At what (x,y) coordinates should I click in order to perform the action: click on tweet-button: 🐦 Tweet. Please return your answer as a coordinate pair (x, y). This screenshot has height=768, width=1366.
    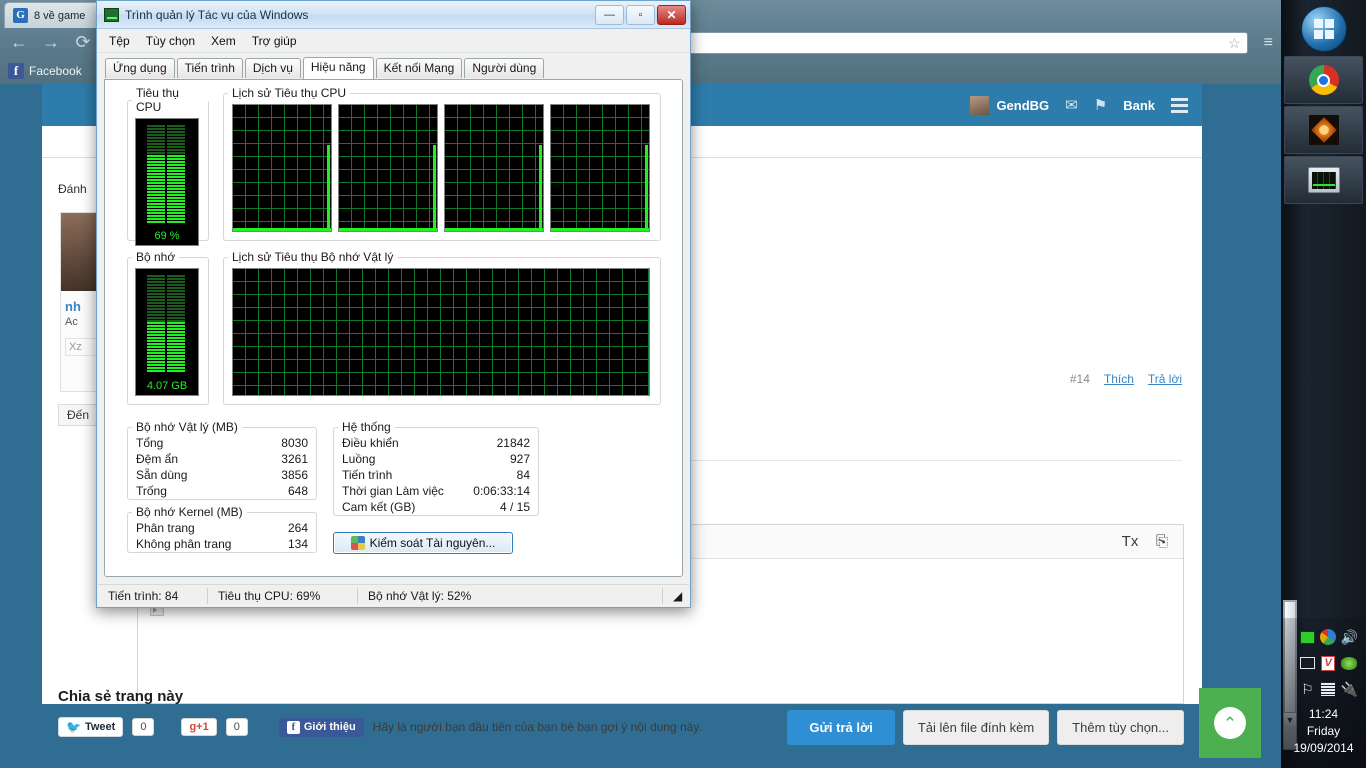
    Looking at the image, I should click on (91, 727).